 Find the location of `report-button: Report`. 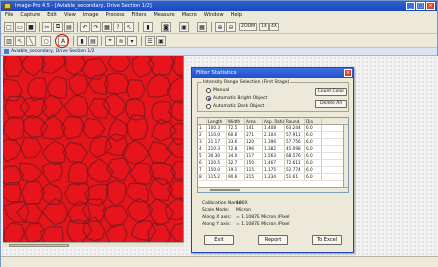

report-button: Report is located at coordinates (273, 240).